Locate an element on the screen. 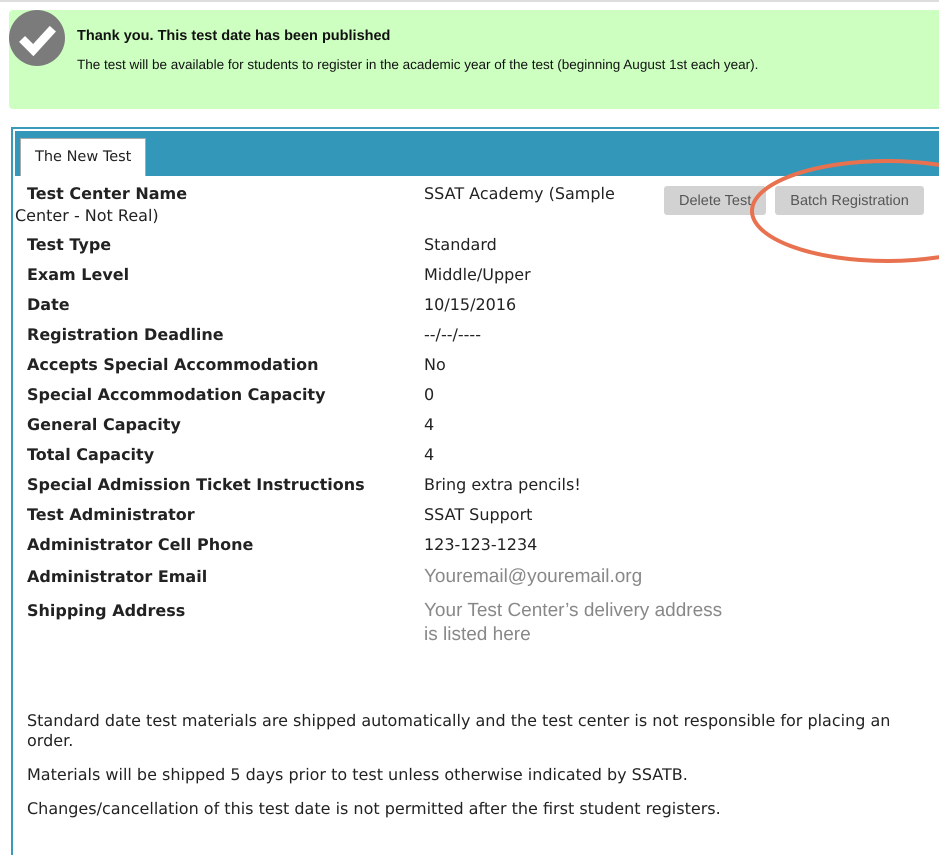  field-value: 123-123-1234 is located at coordinates (481, 545).